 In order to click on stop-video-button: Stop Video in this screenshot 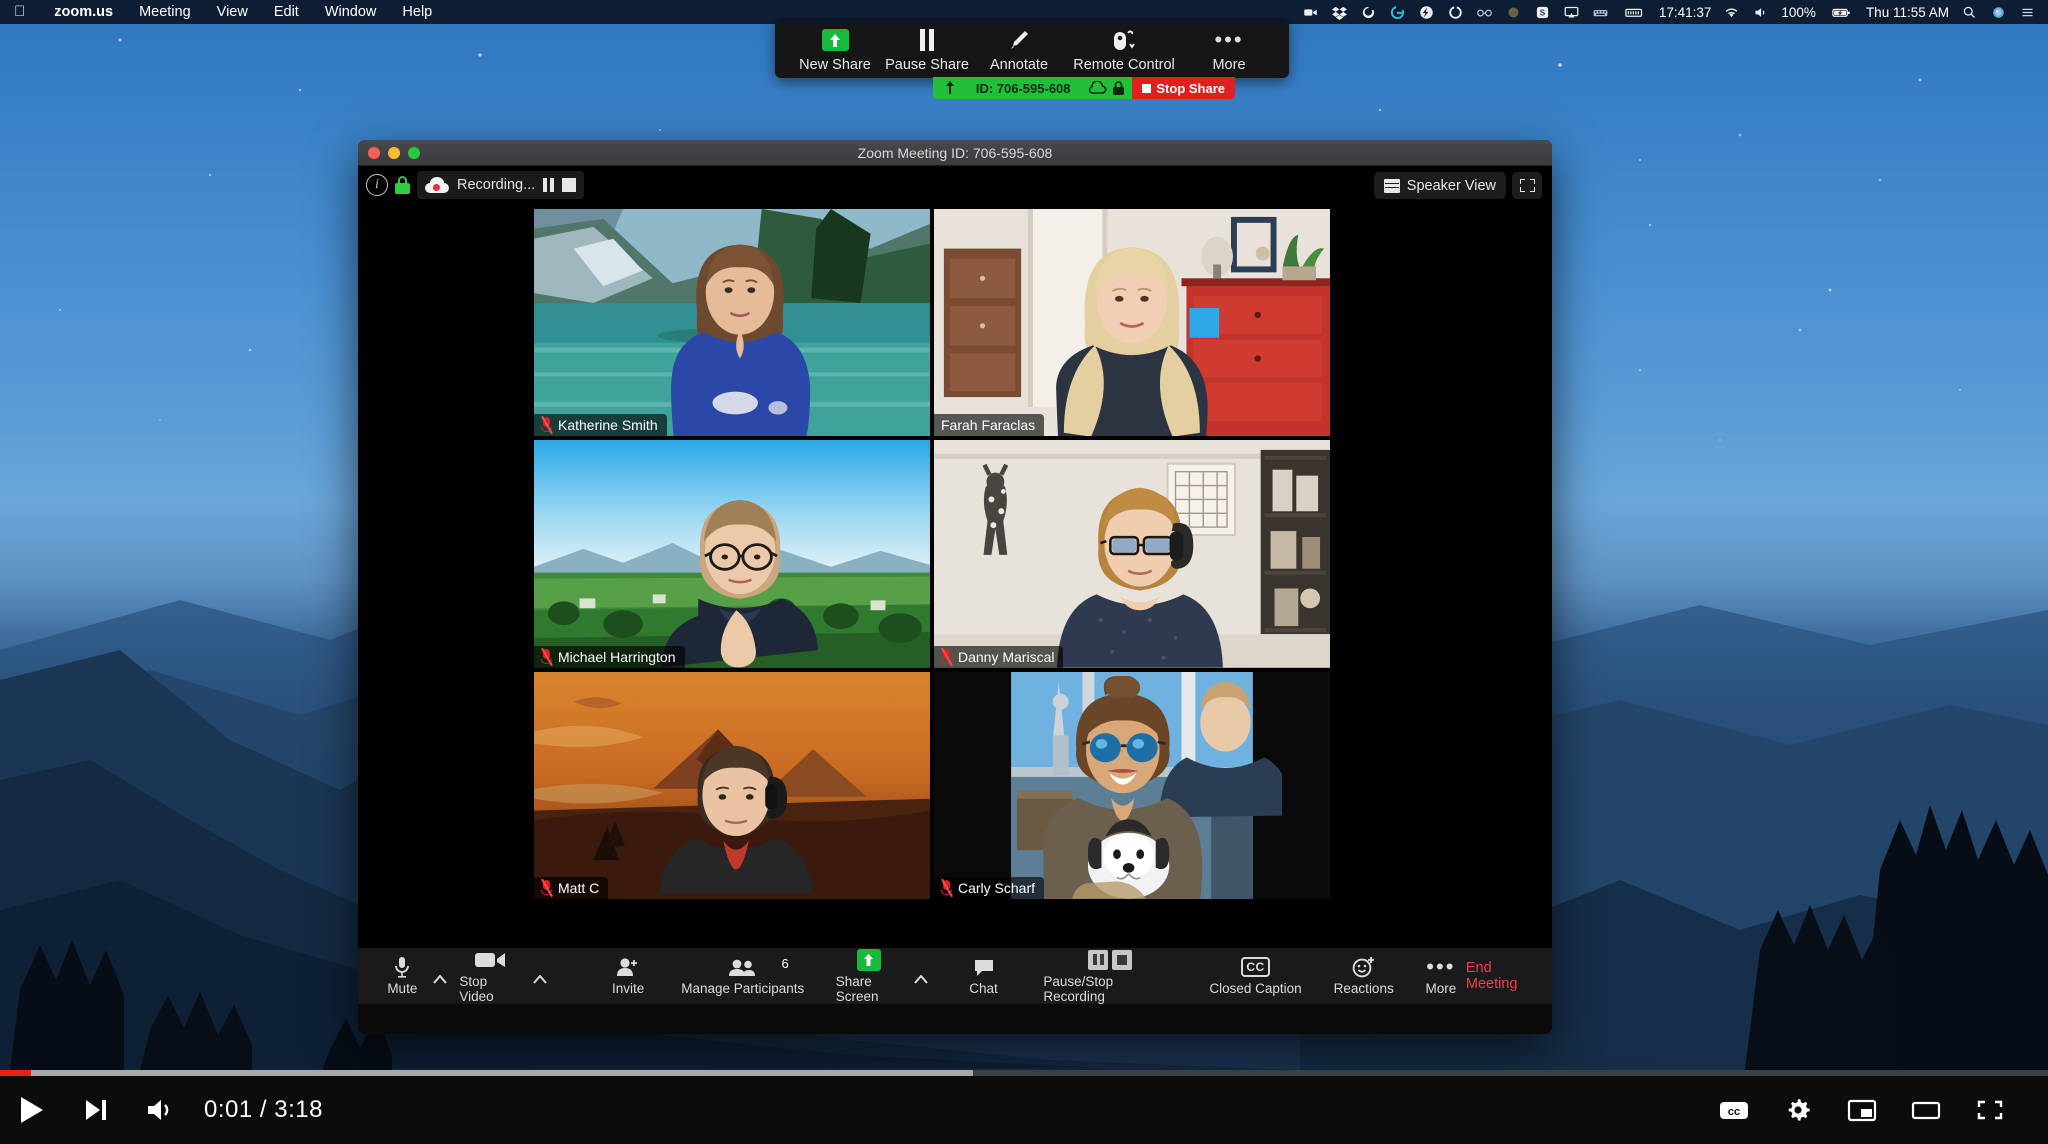, I will do `click(490, 976)`.